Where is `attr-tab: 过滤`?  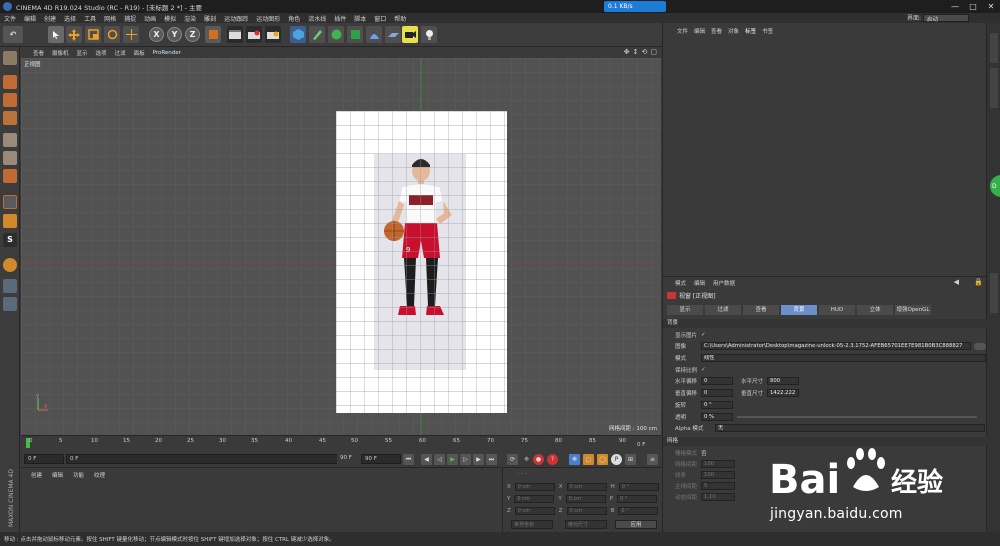 attr-tab: 过滤 is located at coordinates (723, 310).